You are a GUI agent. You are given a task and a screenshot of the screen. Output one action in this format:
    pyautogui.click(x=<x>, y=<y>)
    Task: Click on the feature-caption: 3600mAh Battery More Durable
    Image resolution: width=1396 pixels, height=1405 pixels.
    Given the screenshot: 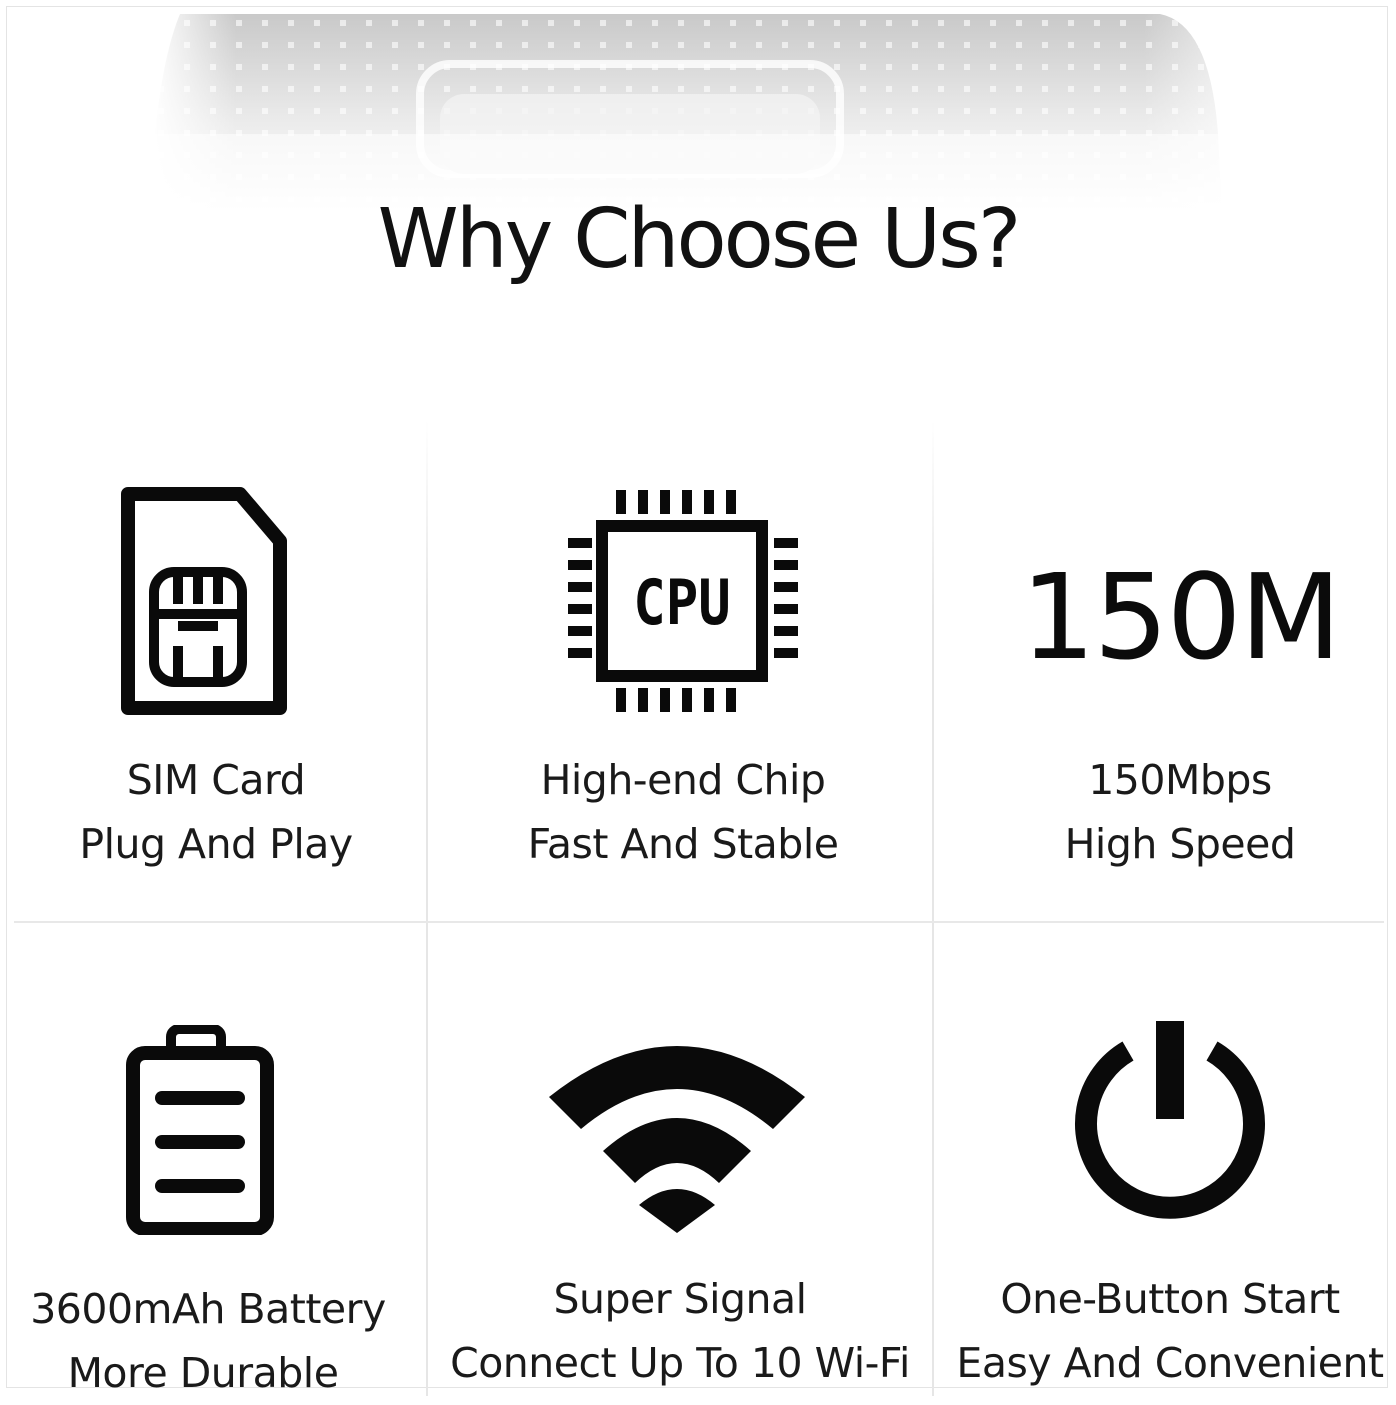 What is the action you would take?
    pyautogui.click(x=213, y=1341)
    